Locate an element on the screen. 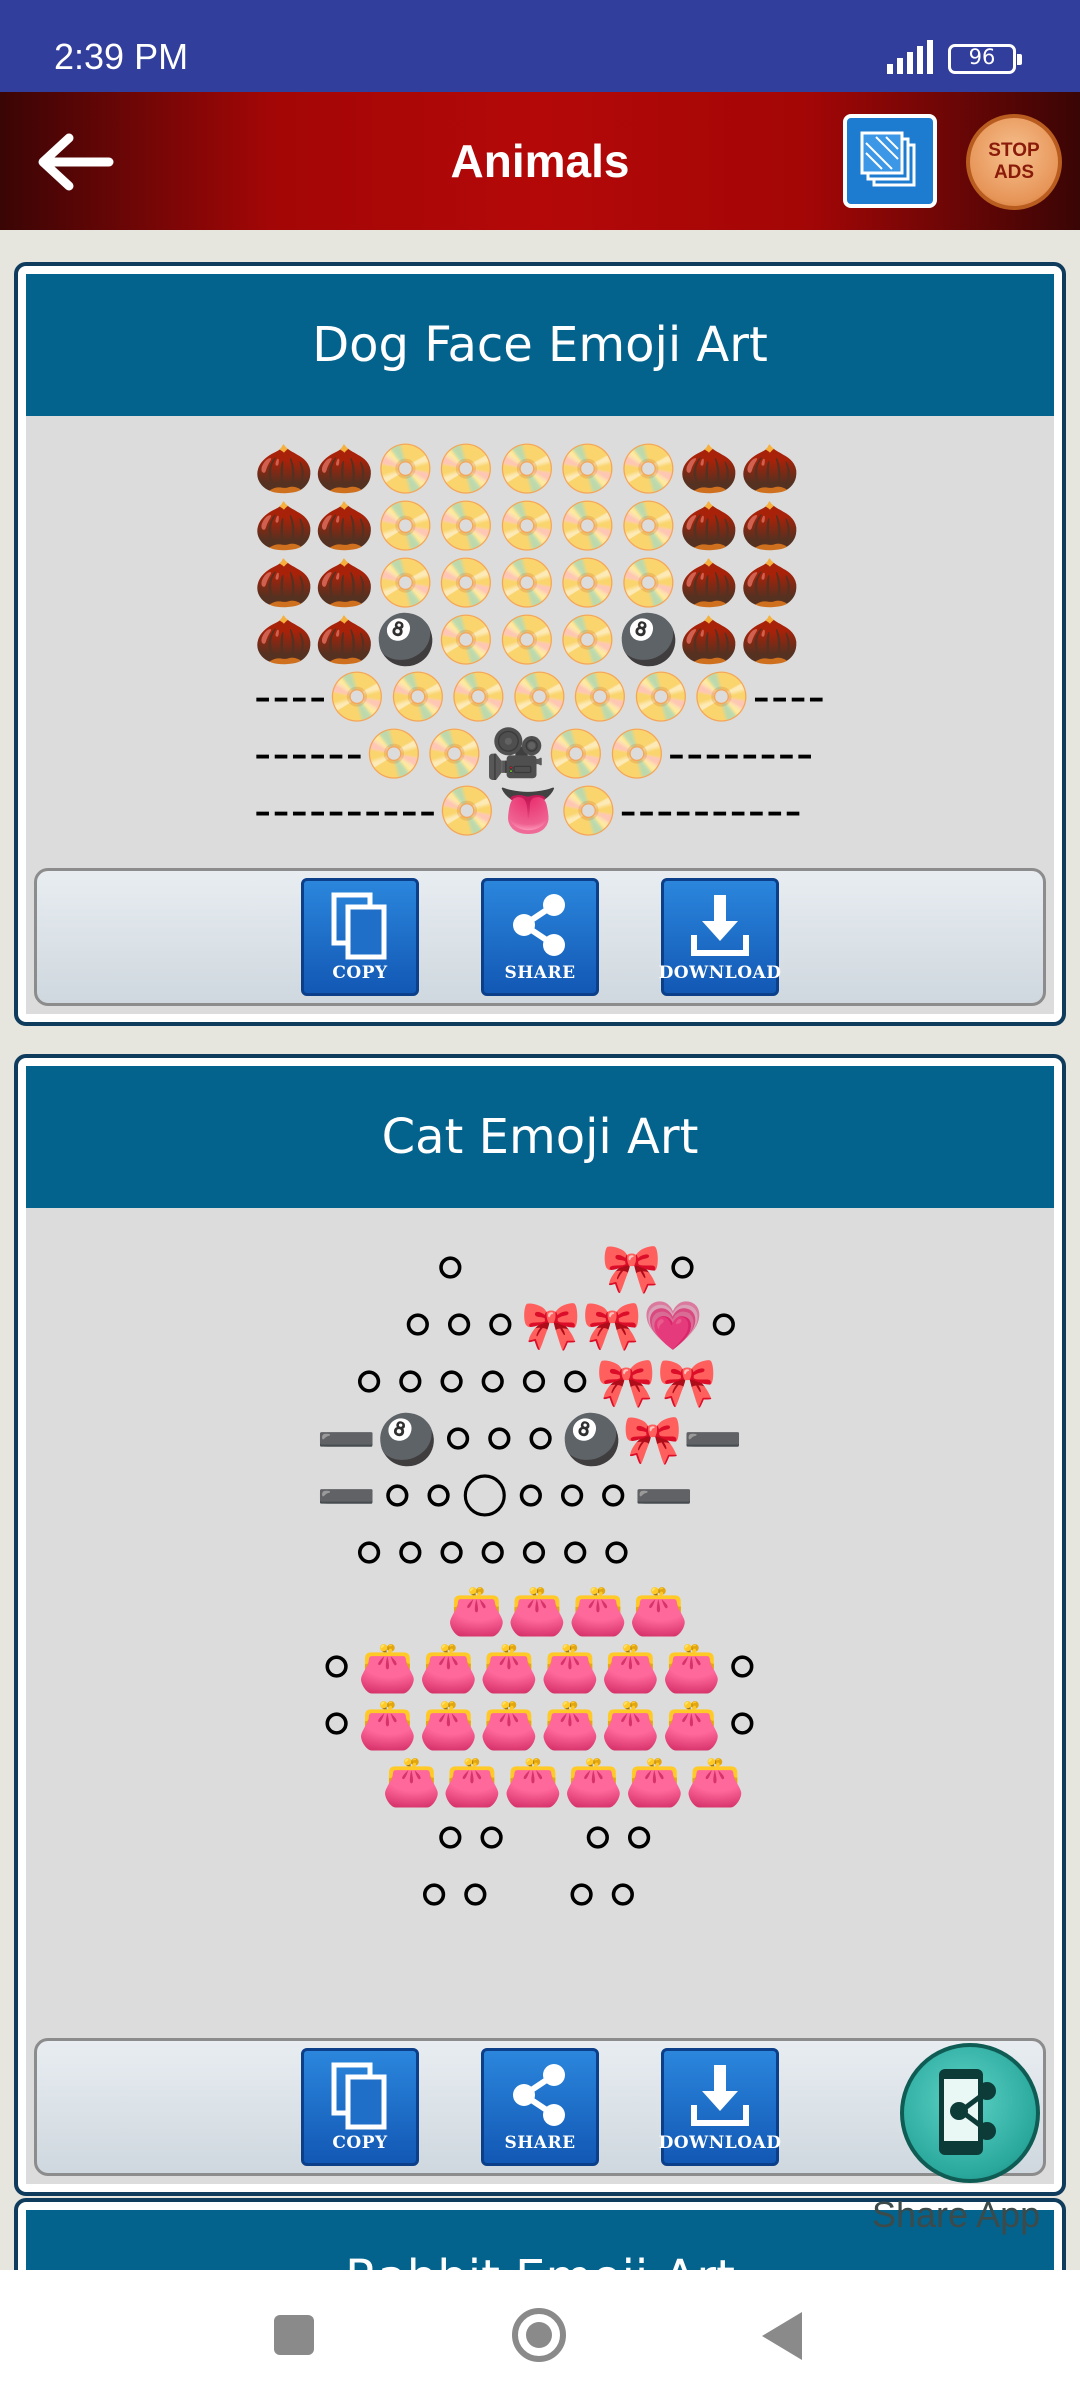 The width and height of the screenshot is (1080, 2400). app-toolbar: Animals STOP ADS is located at coordinates (540, 161).